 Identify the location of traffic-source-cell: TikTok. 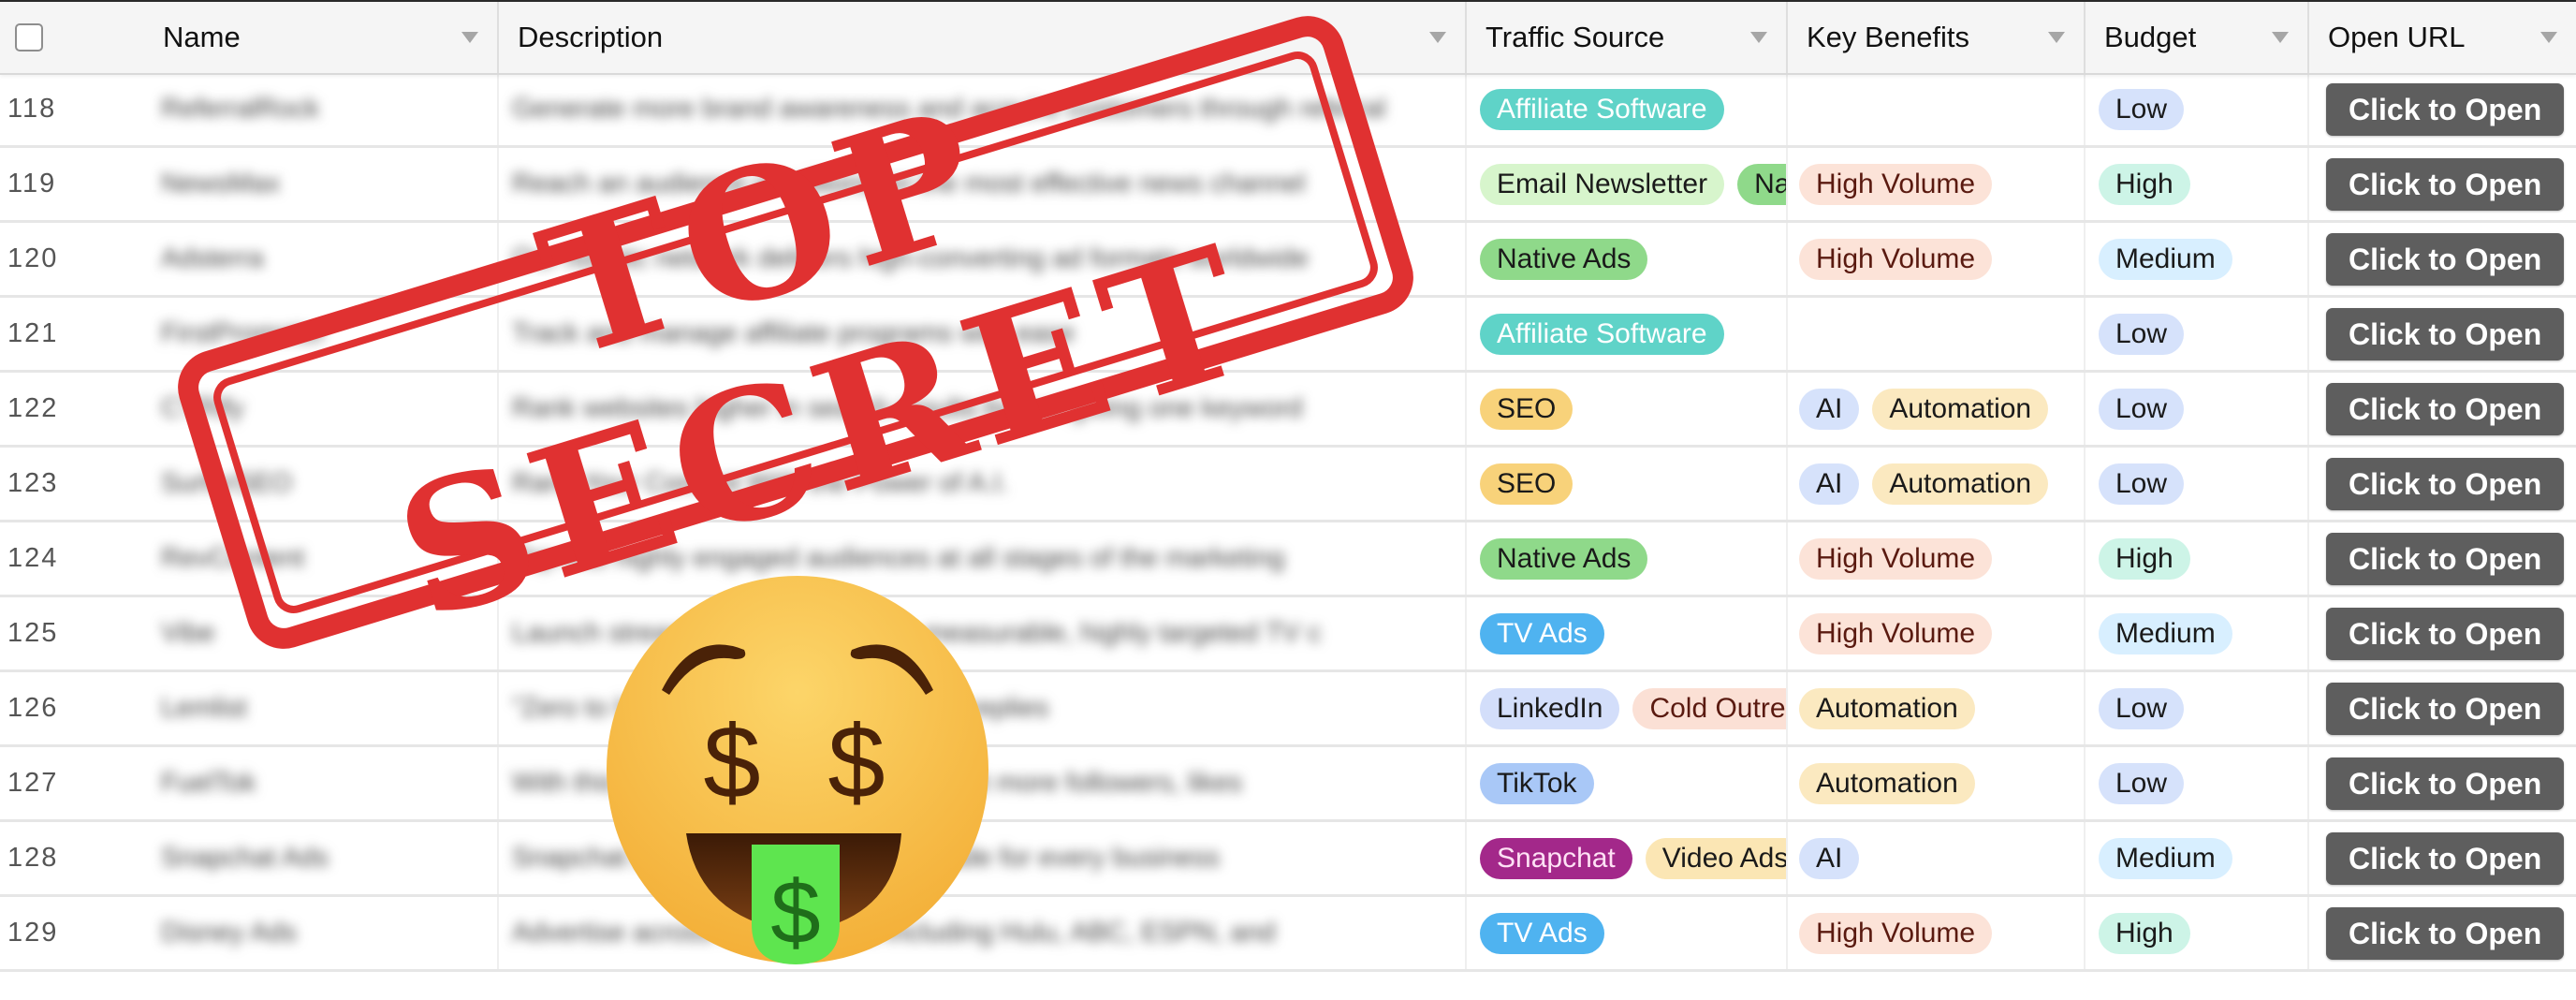
(1627, 783).